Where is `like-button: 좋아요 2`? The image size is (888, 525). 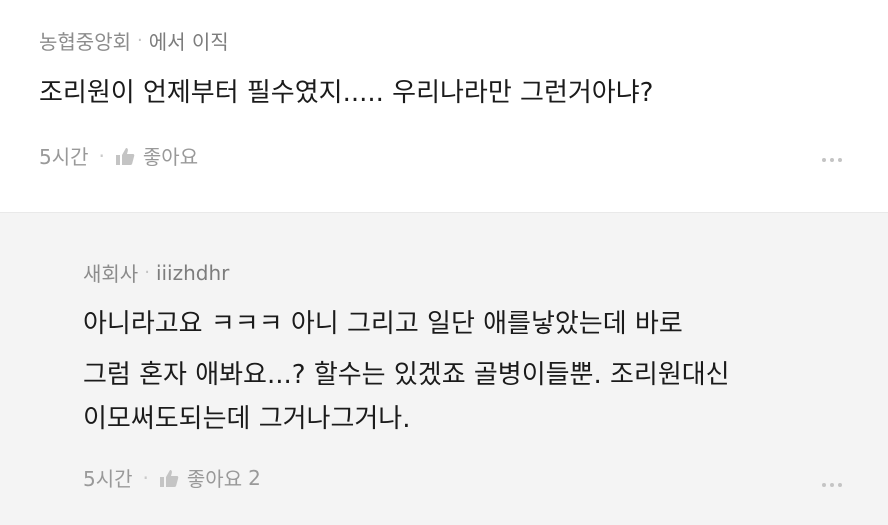
like-button: 좋아요 2 is located at coordinates (210, 477).